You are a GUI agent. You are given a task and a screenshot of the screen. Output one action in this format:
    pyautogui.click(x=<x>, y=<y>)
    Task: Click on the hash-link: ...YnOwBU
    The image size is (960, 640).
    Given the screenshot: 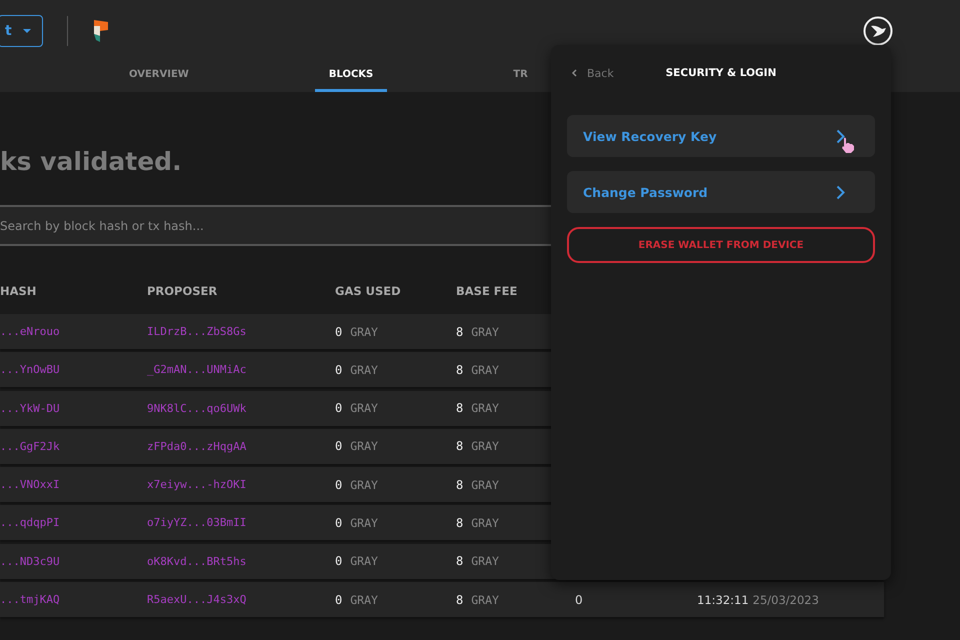 What is the action you would take?
    pyautogui.click(x=73, y=369)
    